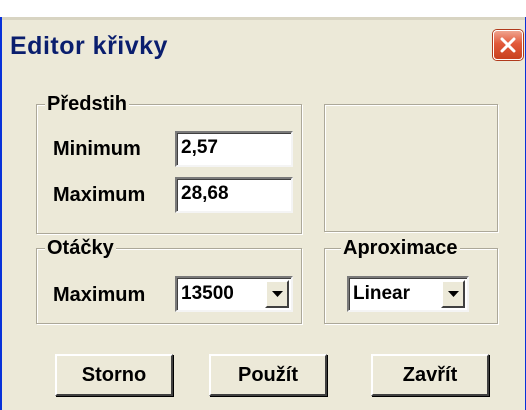 The height and width of the screenshot is (410, 526). What do you see at coordinates (207, 293) in the screenshot?
I see `otacky-maximum-value: 13500` at bounding box center [207, 293].